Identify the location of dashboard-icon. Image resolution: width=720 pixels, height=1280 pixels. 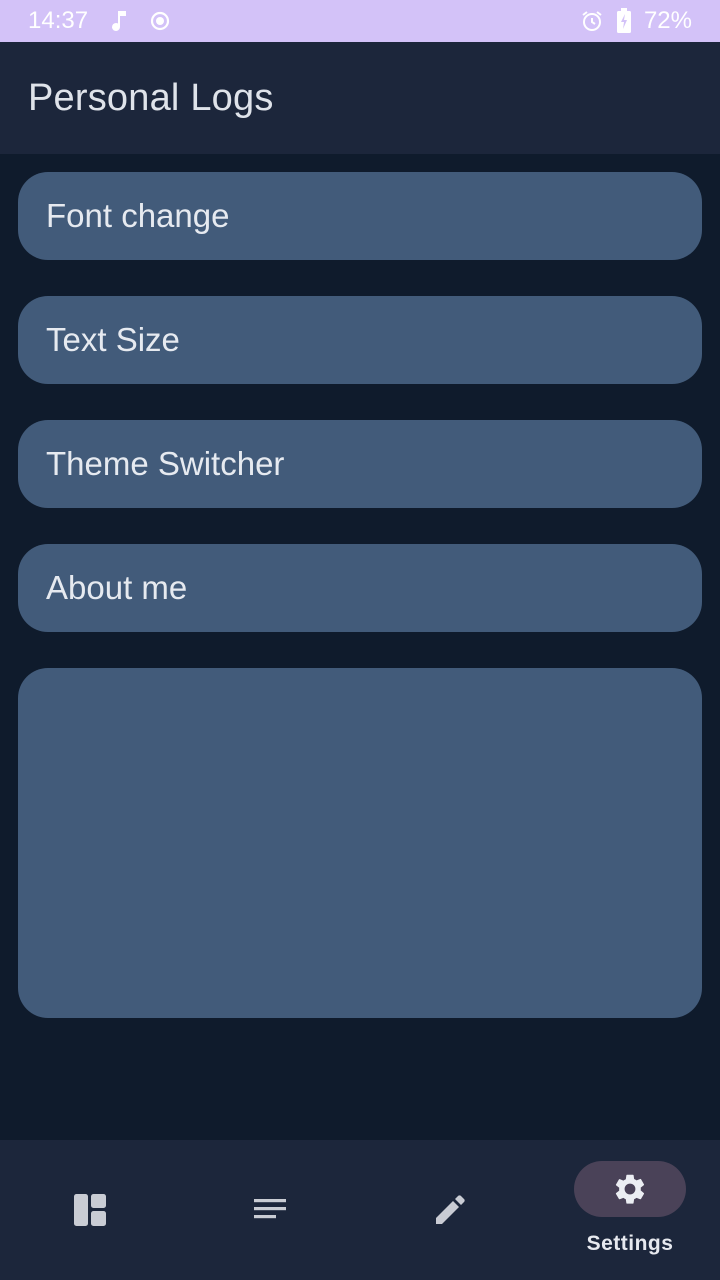
(90, 1210).